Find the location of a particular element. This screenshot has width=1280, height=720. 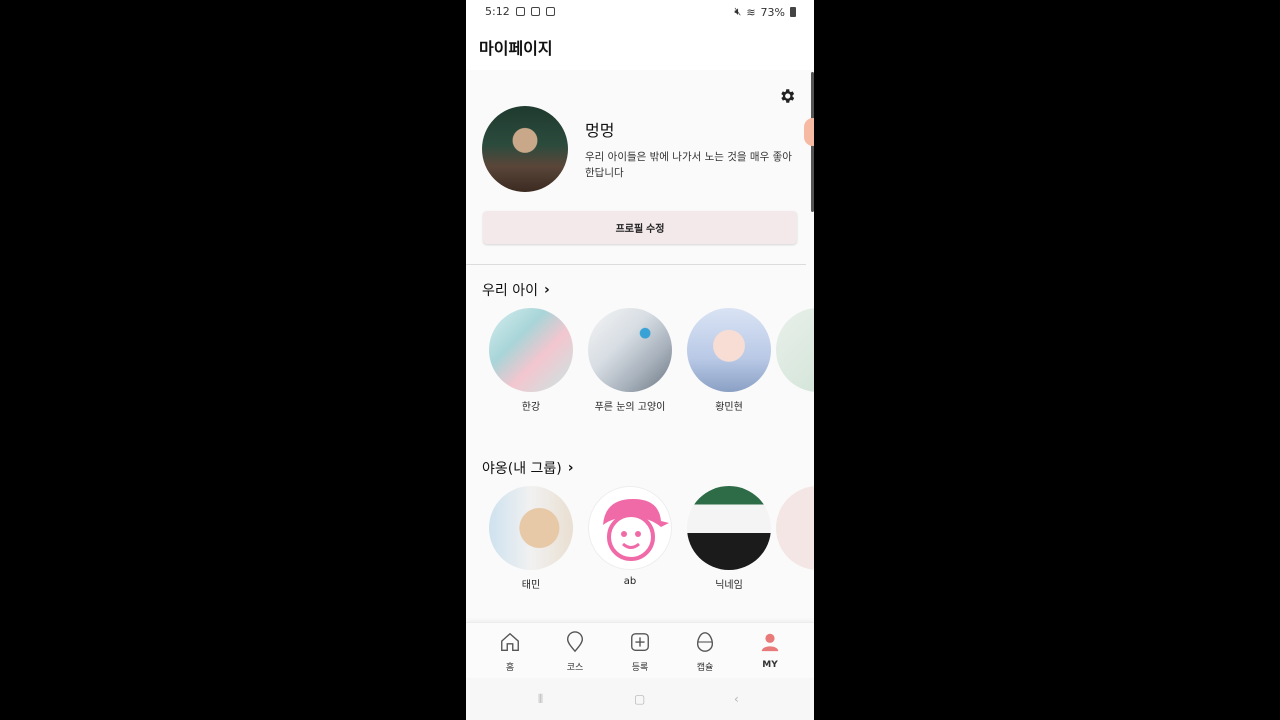

home-icon is located at coordinates (510, 641).